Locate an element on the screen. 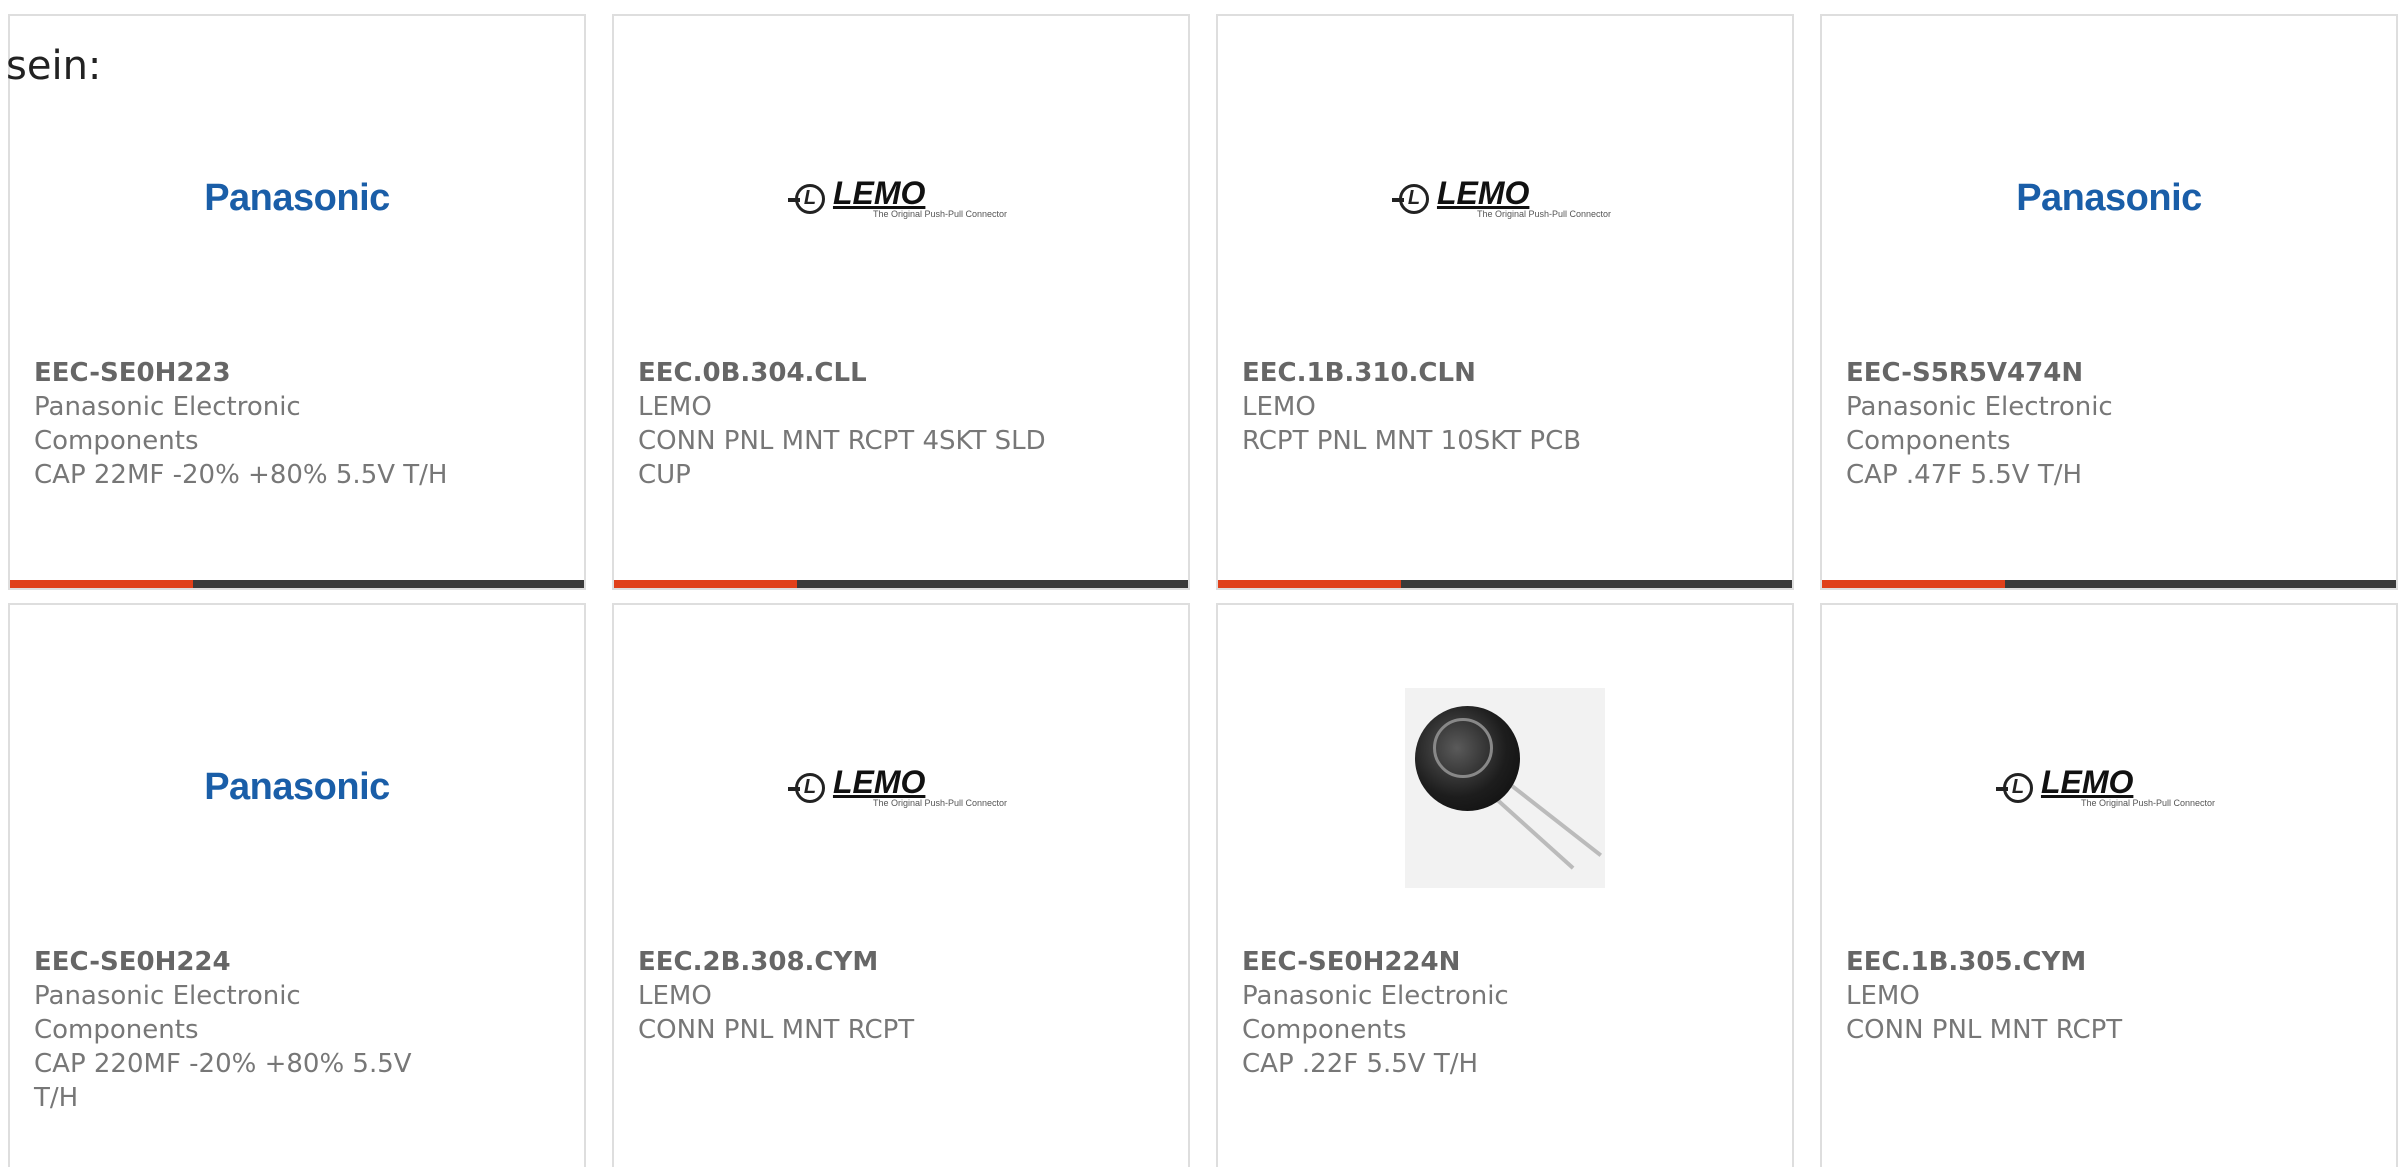 Image resolution: width=2400 pixels, height=1167 pixels. product-info: EEC.2B.308.CYM LEMO CONN PNL MNT RCPT is located at coordinates (853, 996).